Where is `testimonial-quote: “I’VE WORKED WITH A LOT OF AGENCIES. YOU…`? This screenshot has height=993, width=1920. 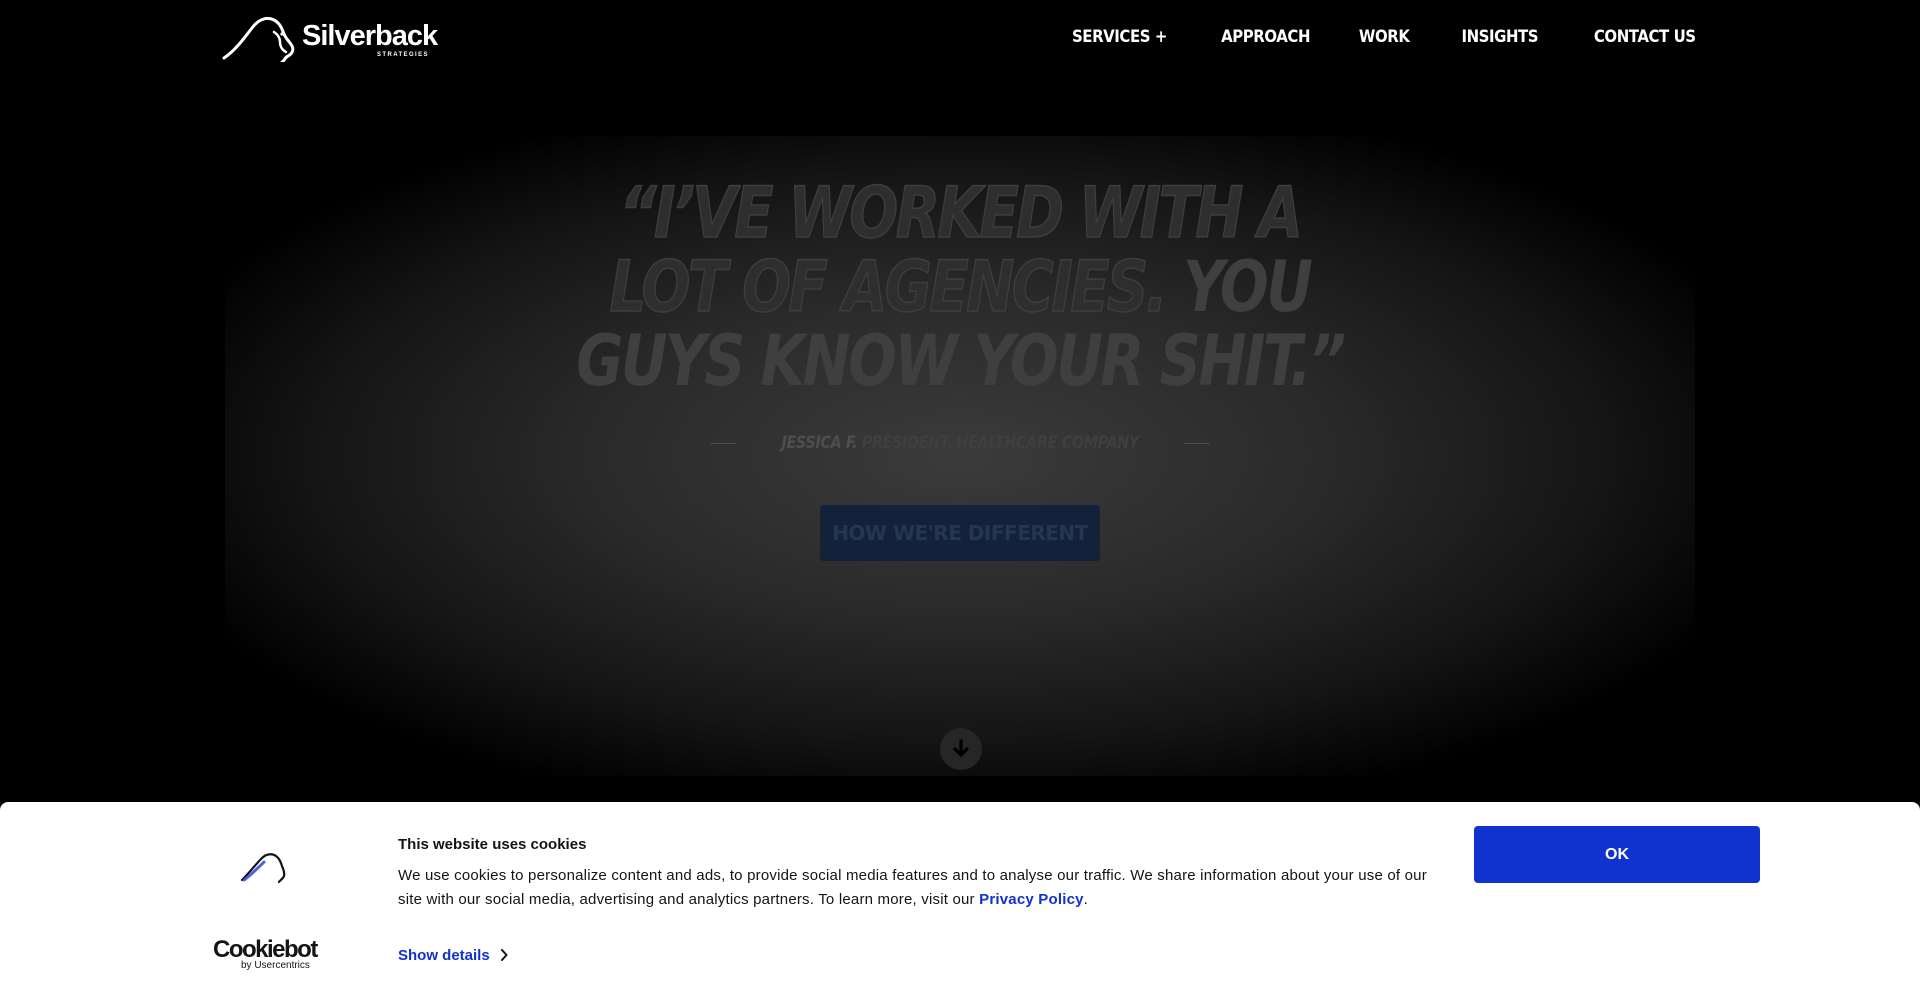
testimonial-quote: “I’VE WORKED WITH A LOT OF AGENCIES. YOU… is located at coordinates (960, 286).